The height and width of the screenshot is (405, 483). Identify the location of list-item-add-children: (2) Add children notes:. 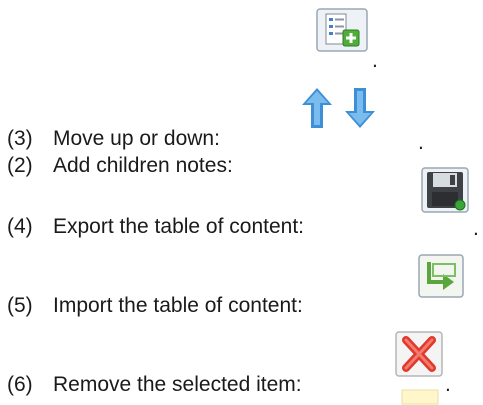
(120, 166).